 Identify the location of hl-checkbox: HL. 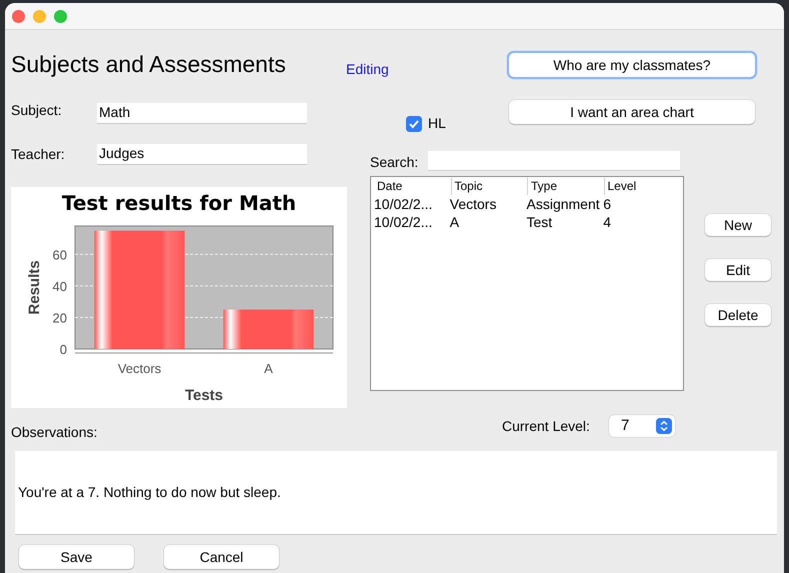
(457, 123).